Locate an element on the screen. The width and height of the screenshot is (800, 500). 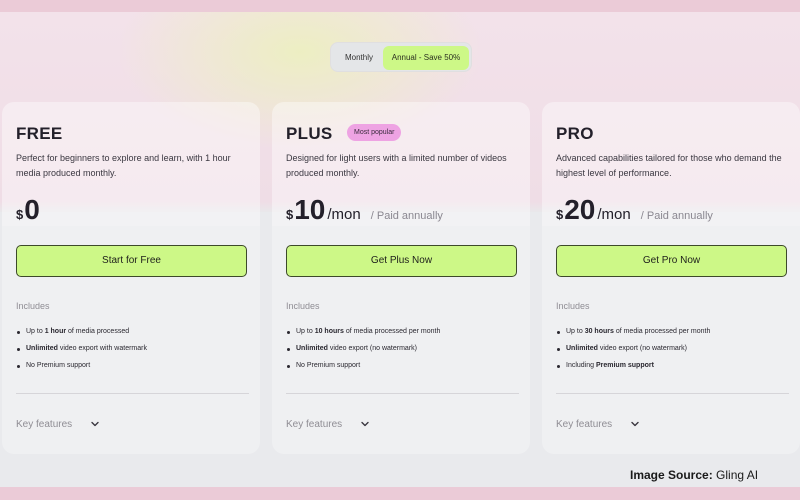
image-source-credit: Image Source: Gling AI is located at coordinates (694, 475).